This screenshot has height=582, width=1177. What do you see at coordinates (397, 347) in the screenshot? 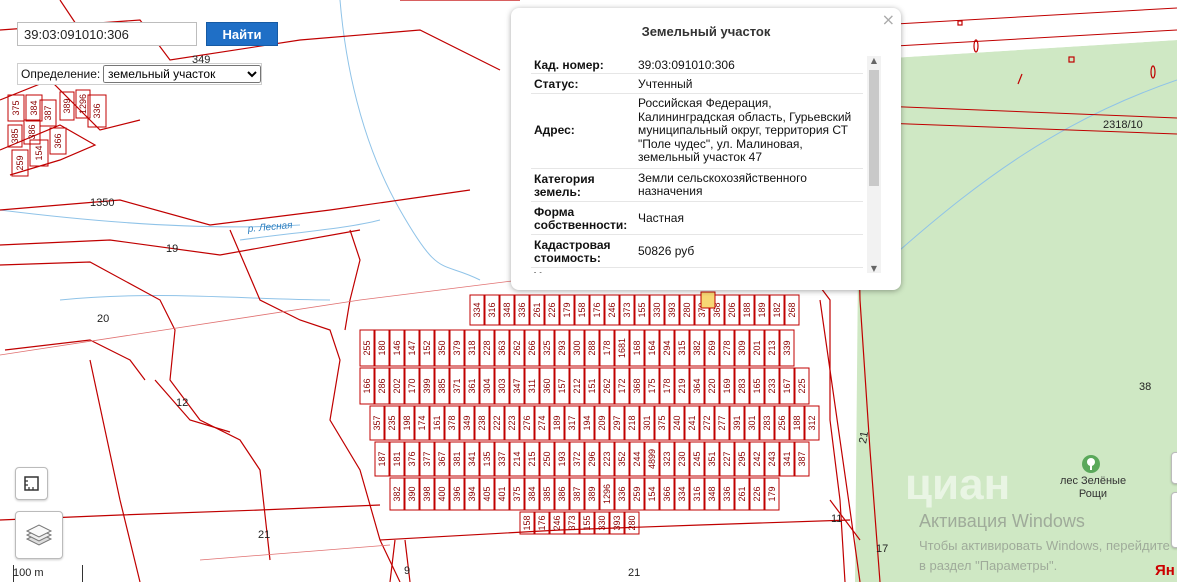
I see `parcel-number: 146` at bounding box center [397, 347].